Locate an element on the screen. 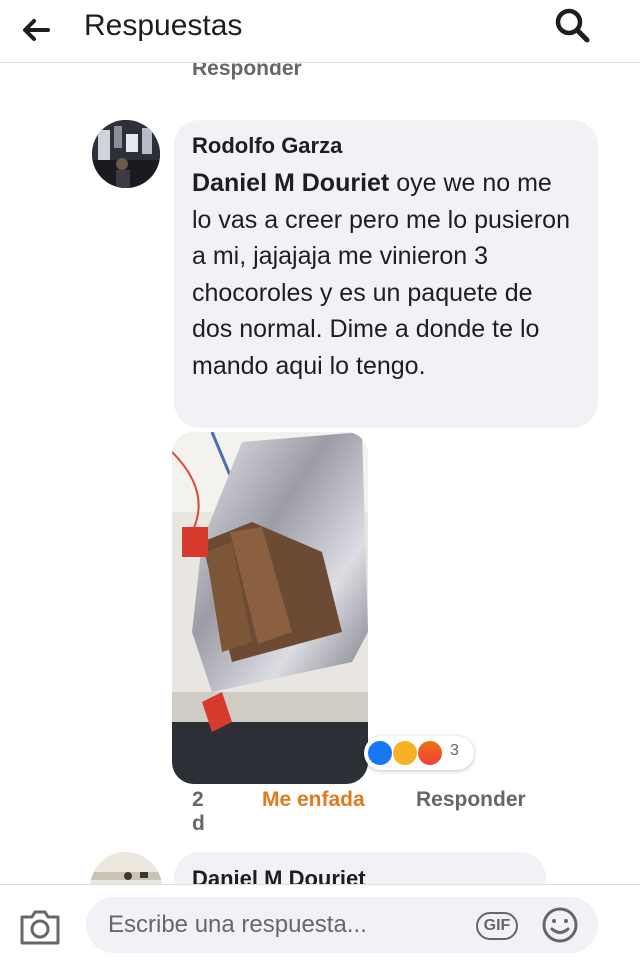  avatar is located at coordinates (126, 154).